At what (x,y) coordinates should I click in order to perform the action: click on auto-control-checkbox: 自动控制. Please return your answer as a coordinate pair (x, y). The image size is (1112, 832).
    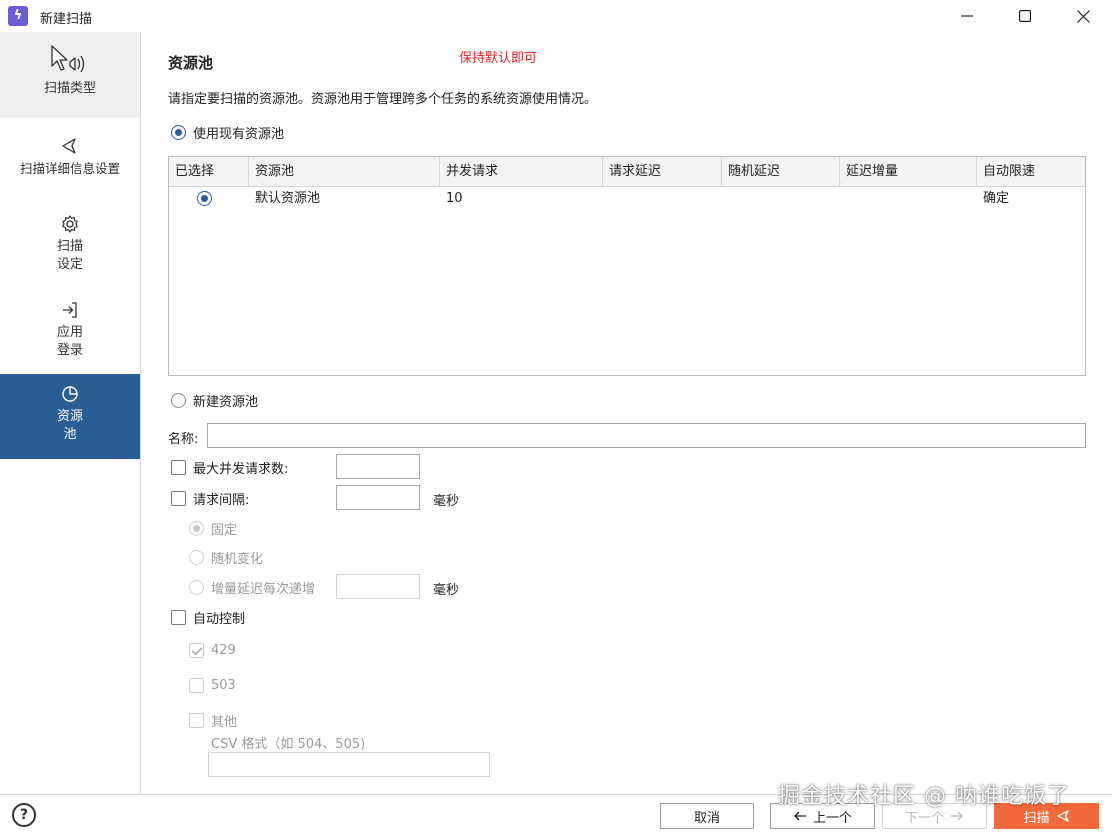
    Looking at the image, I should click on (208, 617).